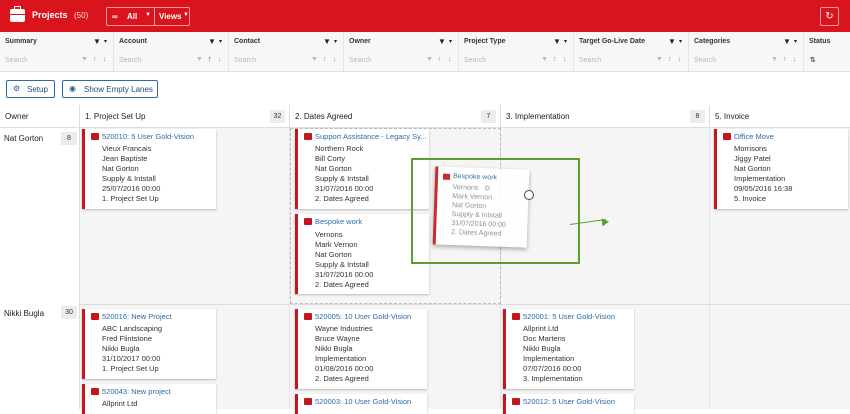 This screenshot has height=414, width=850. I want to click on card-title-link: 520005: 10 User Gold-Vision, so click(363, 316).